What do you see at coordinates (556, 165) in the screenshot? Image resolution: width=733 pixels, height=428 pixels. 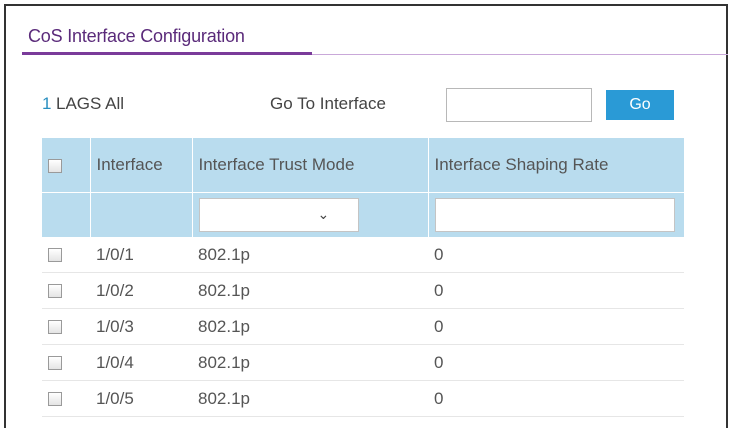 I see `header-shaping-rate: Interface Shaping Rate` at bounding box center [556, 165].